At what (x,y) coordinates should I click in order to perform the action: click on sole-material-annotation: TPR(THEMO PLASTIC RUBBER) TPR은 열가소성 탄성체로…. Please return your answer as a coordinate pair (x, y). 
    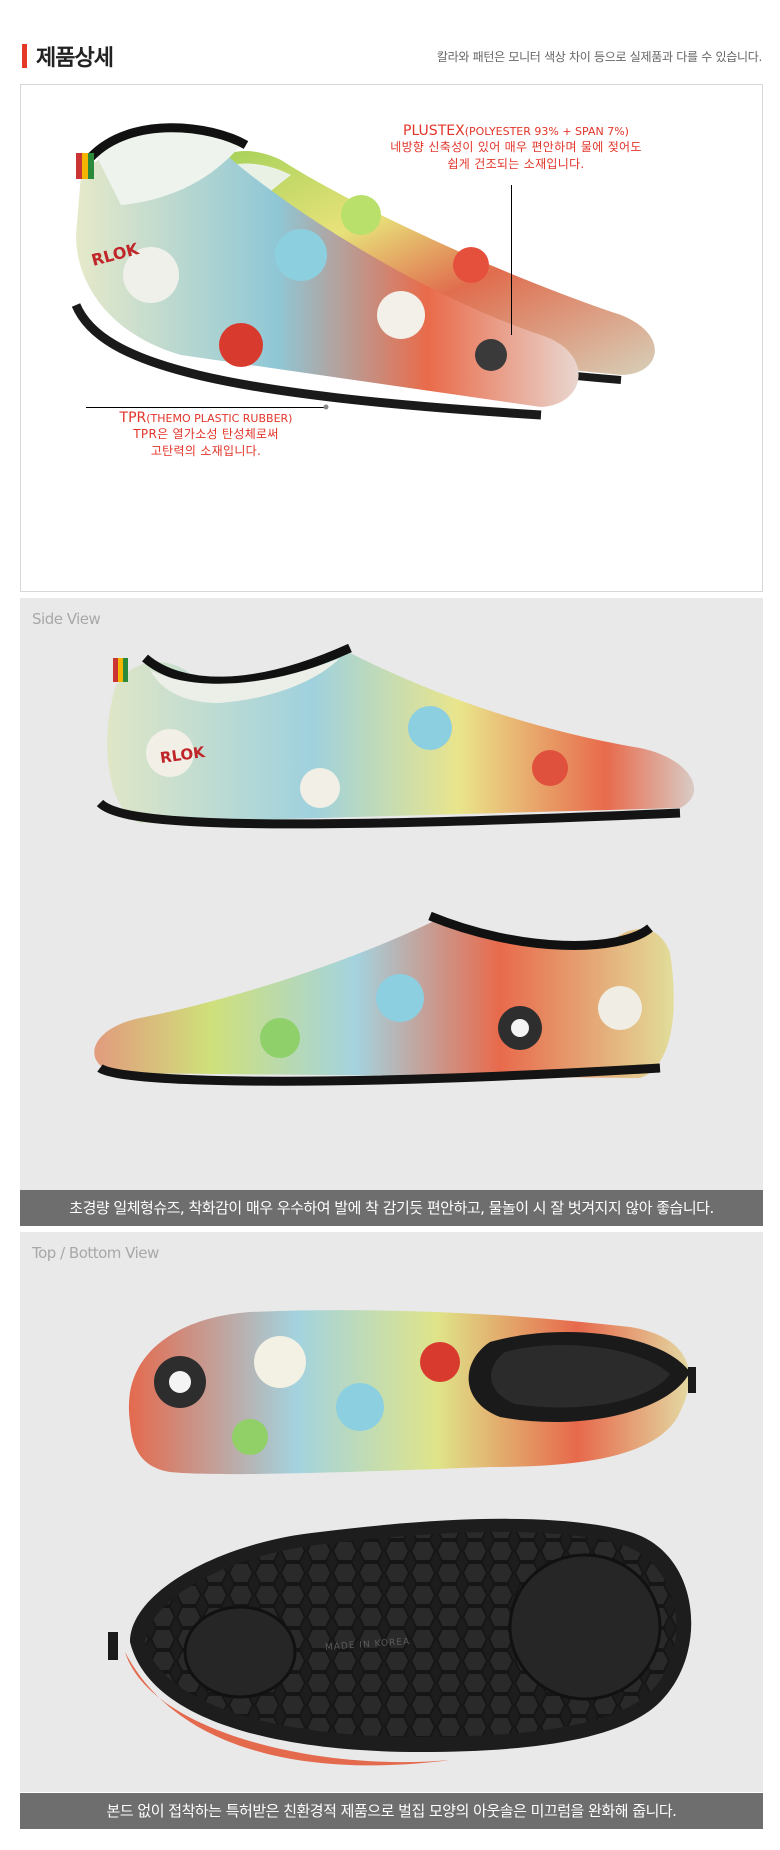
    Looking at the image, I should click on (206, 435).